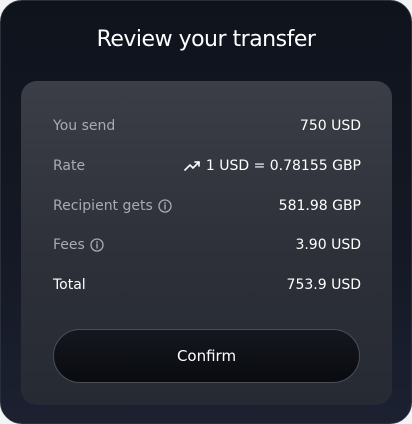 The height and width of the screenshot is (424, 412). What do you see at coordinates (207, 126) in the screenshot?
I see `row-you-send: You send 750 USD` at bounding box center [207, 126].